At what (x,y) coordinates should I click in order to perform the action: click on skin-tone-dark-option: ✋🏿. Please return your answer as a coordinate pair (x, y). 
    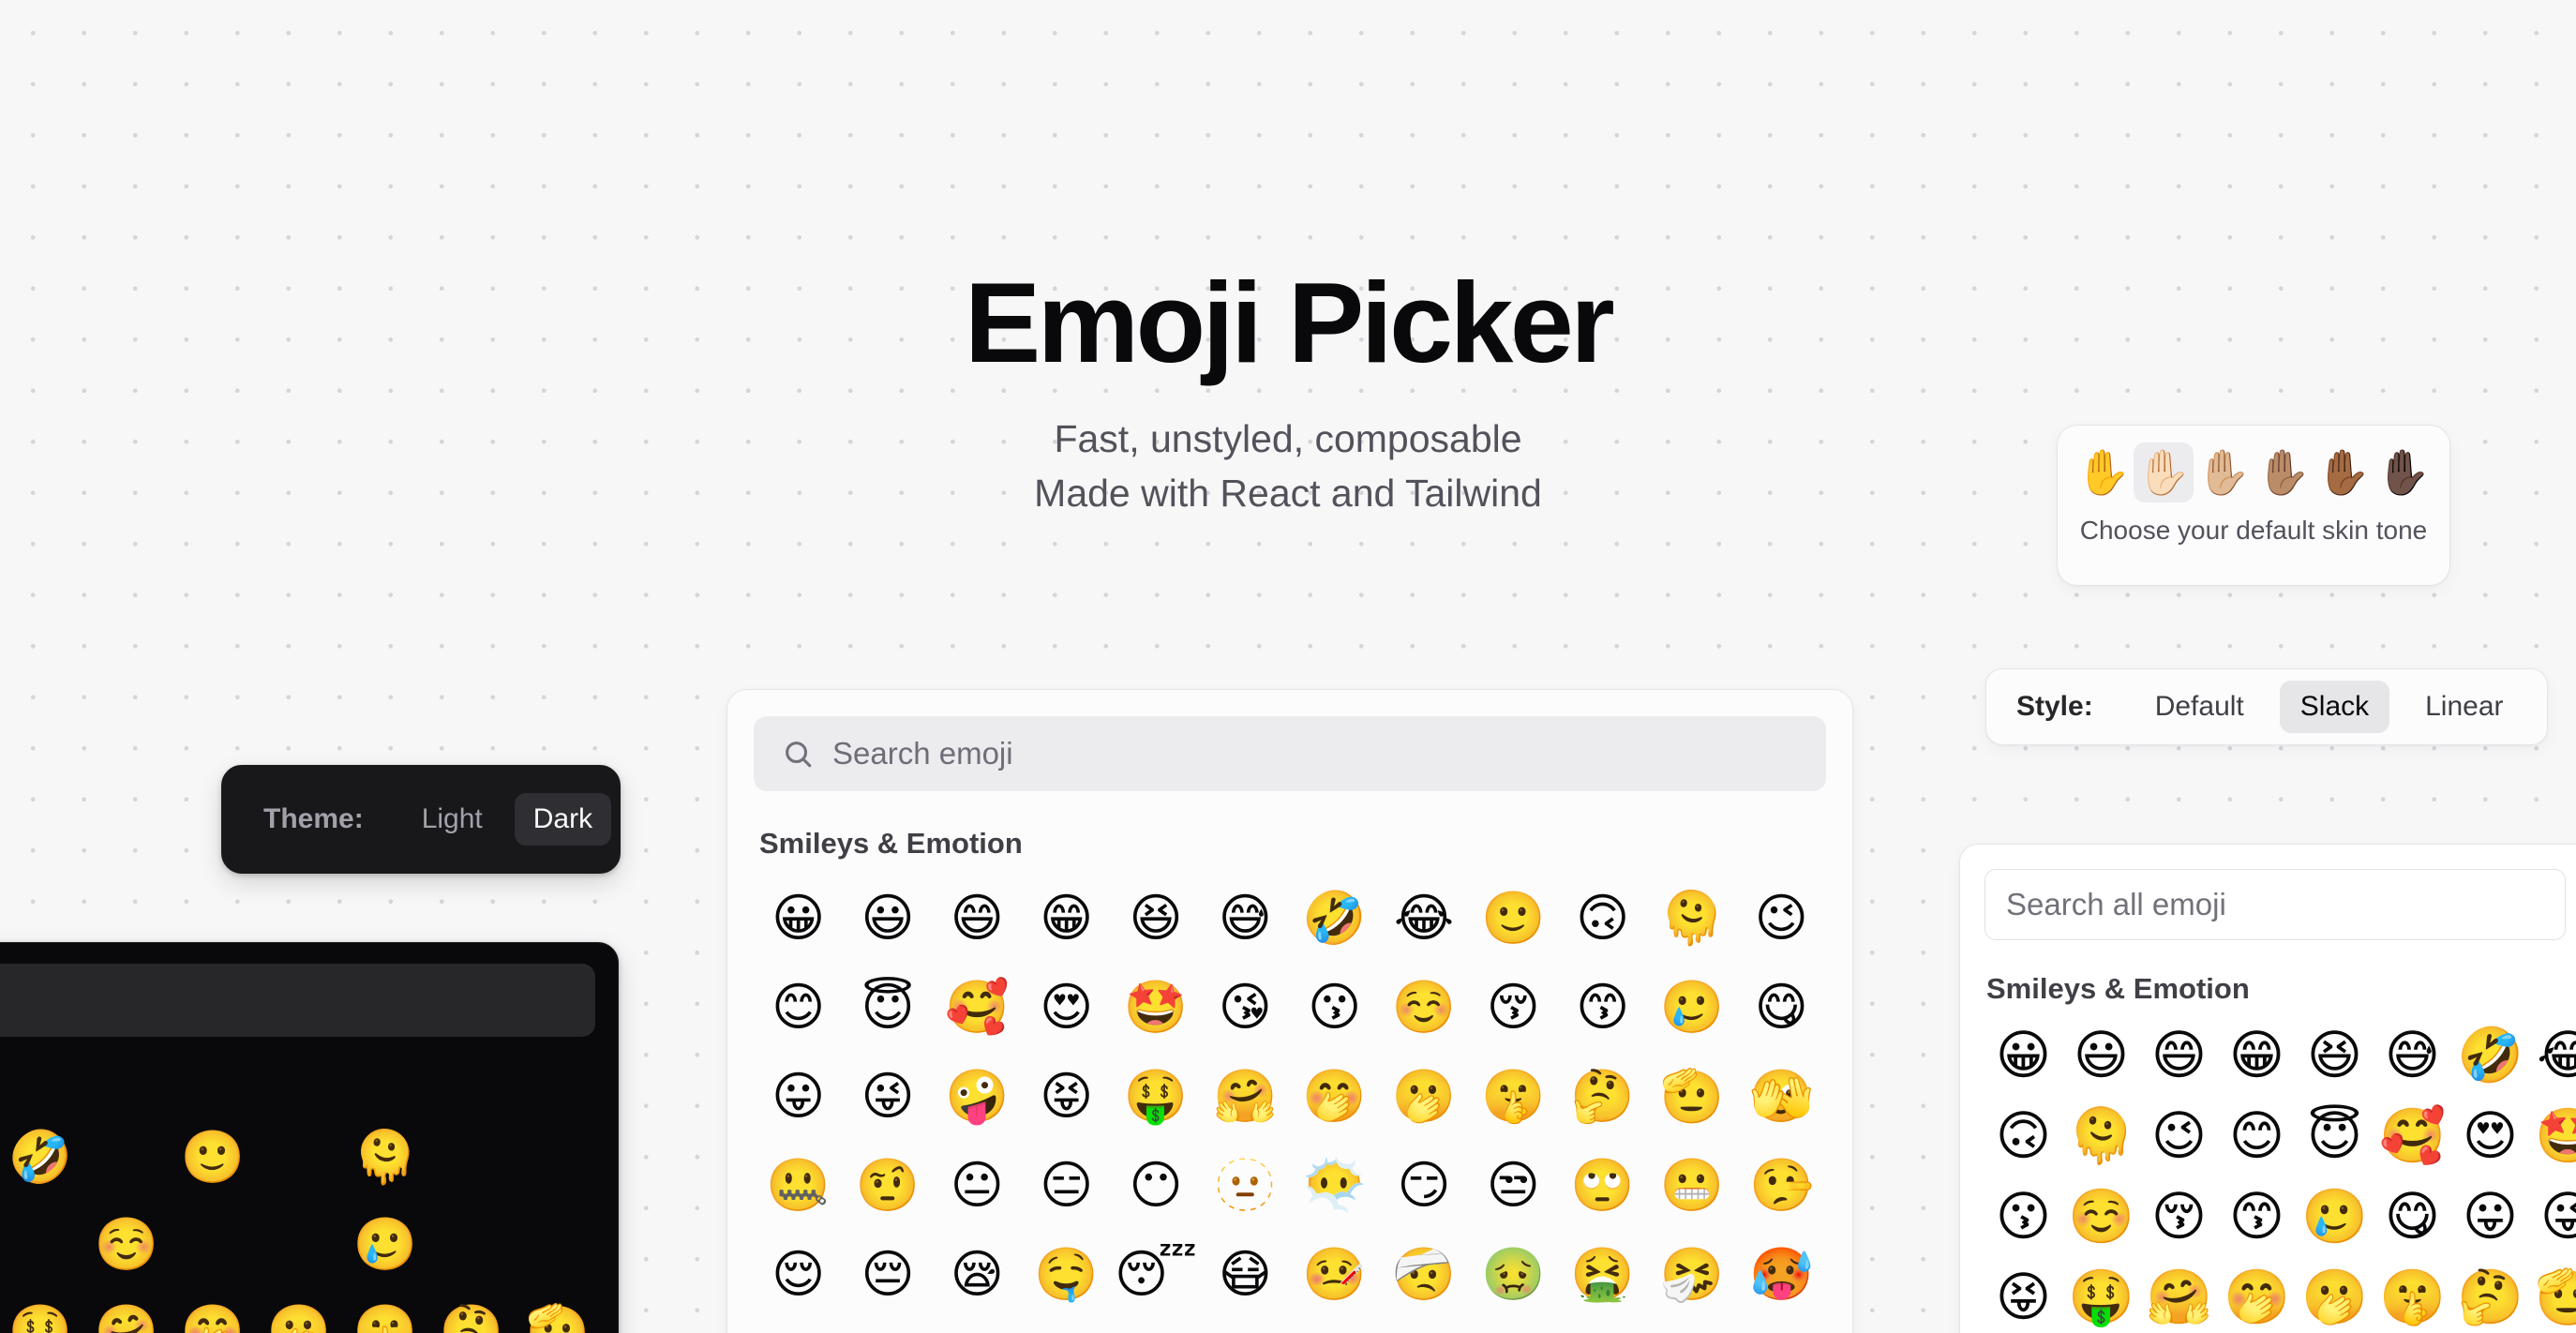
    Looking at the image, I should click on (2404, 472).